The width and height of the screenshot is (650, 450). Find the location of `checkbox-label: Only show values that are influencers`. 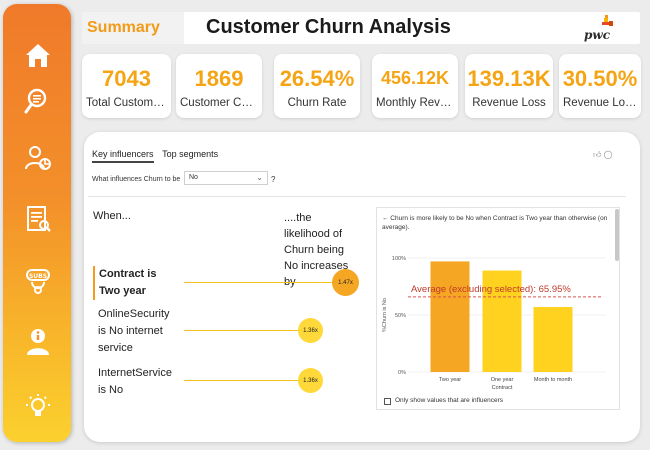

checkbox-label: Only show values that are influencers is located at coordinates (449, 400).